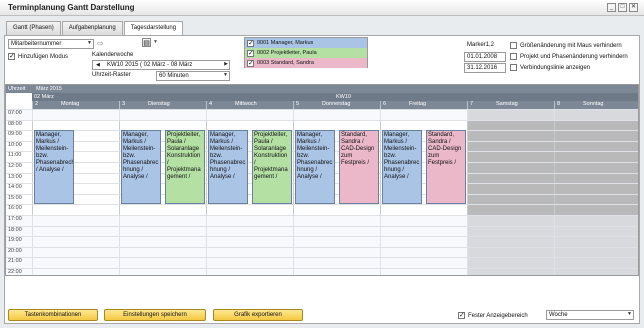 The width and height of the screenshot is (644, 328). I want to click on day-header-1: 3 Dienstag, so click(162, 105).